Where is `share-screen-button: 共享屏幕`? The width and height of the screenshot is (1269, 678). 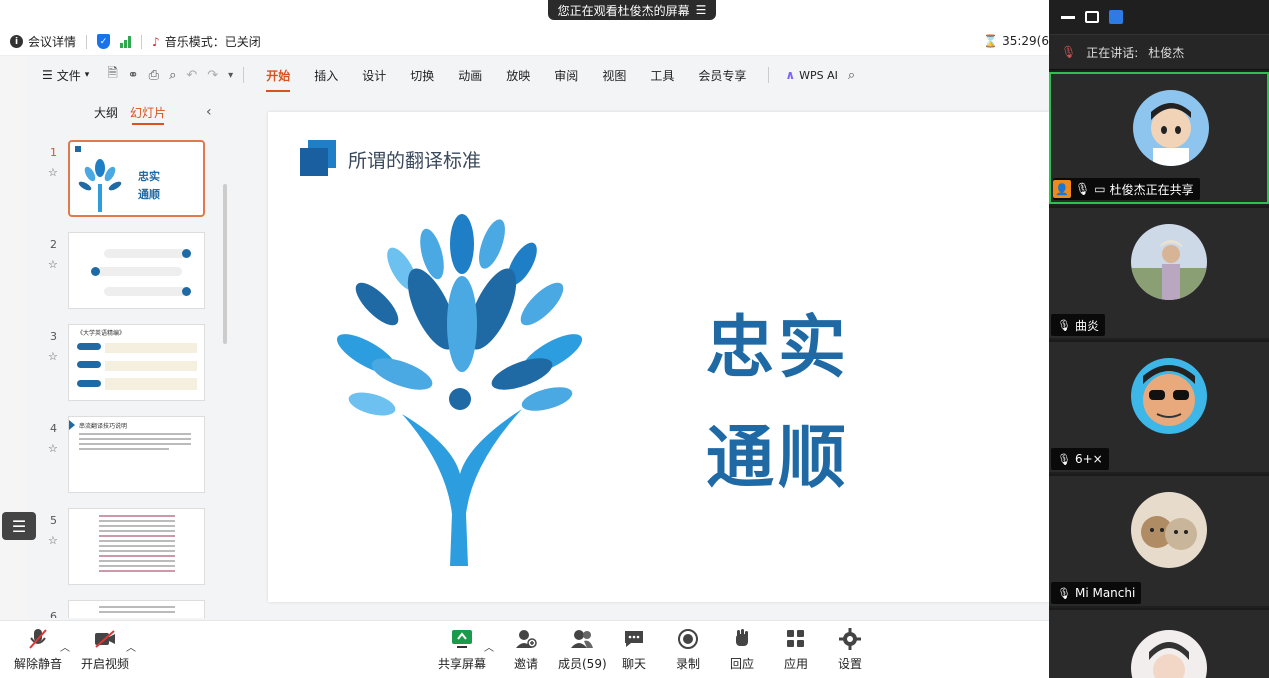 share-screen-button: 共享屏幕 is located at coordinates (462, 649).